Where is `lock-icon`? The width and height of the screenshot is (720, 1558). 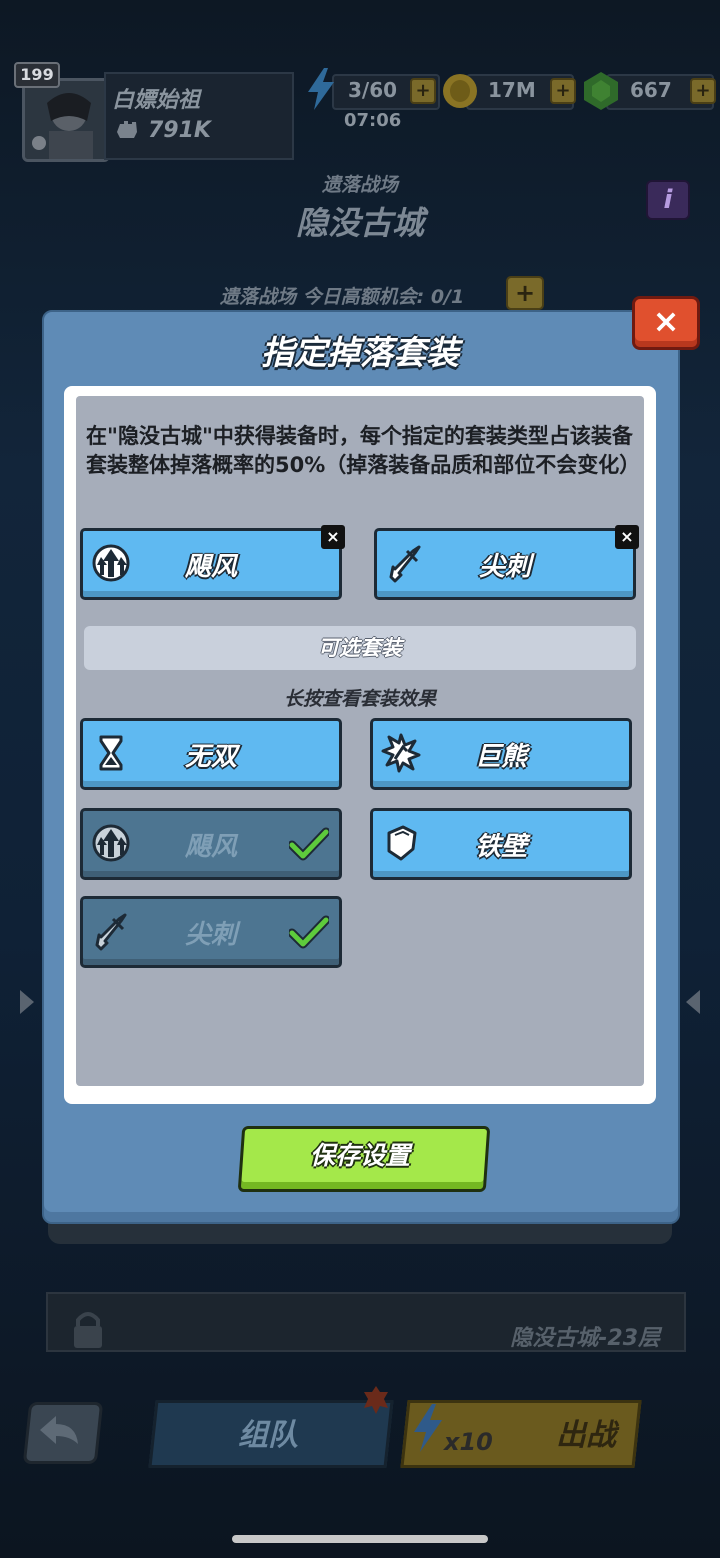
lock-icon is located at coordinates (88, 1330).